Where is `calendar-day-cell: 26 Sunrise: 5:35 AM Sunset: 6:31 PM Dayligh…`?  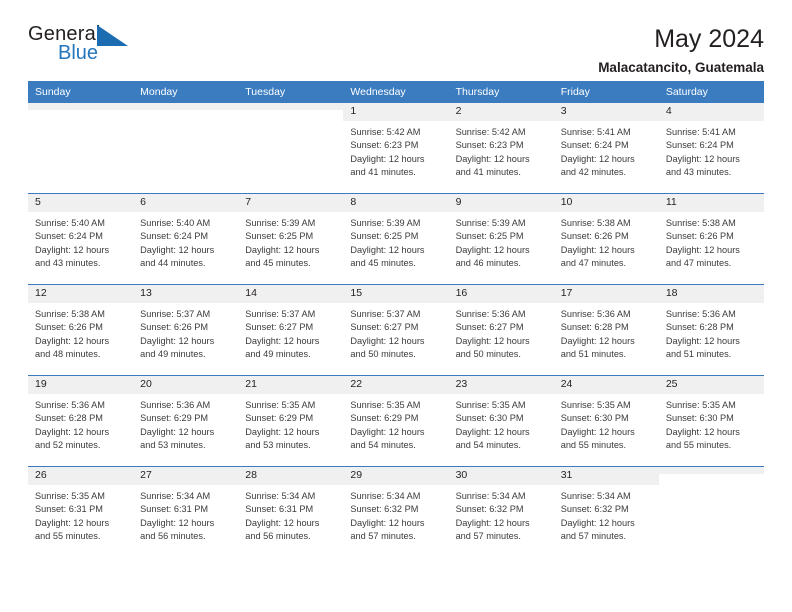
calendar-day-cell: 26 Sunrise: 5:35 AM Sunset: 6:31 PM Dayligh… is located at coordinates (81, 511).